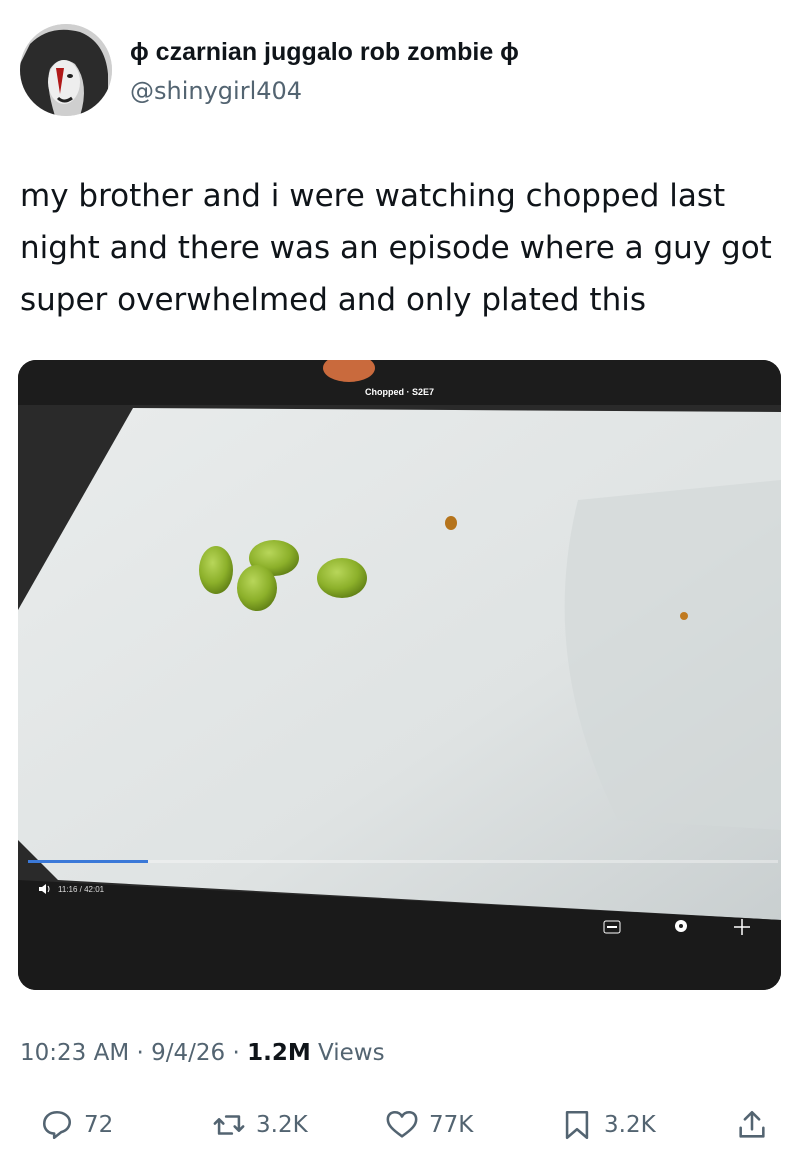 Image resolution: width=800 pixels, height=1165 pixels. Describe the element at coordinates (324, 52) in the screenshot. I see `display-name: ɸ czarnian juggalo rob zombie ɸ` at that location.